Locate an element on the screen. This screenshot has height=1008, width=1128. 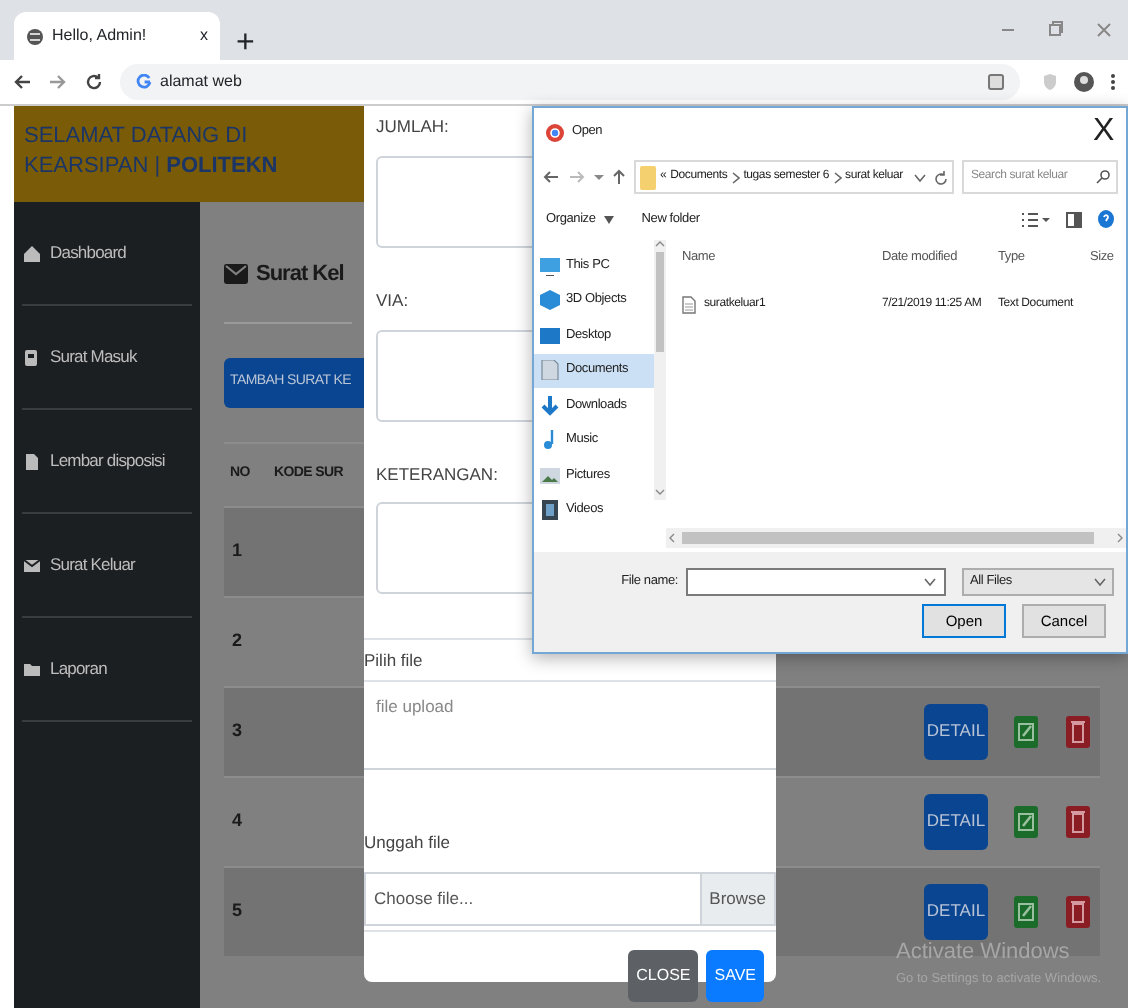
file-input: Choose file... Browse is located at coordinates (570, 899).